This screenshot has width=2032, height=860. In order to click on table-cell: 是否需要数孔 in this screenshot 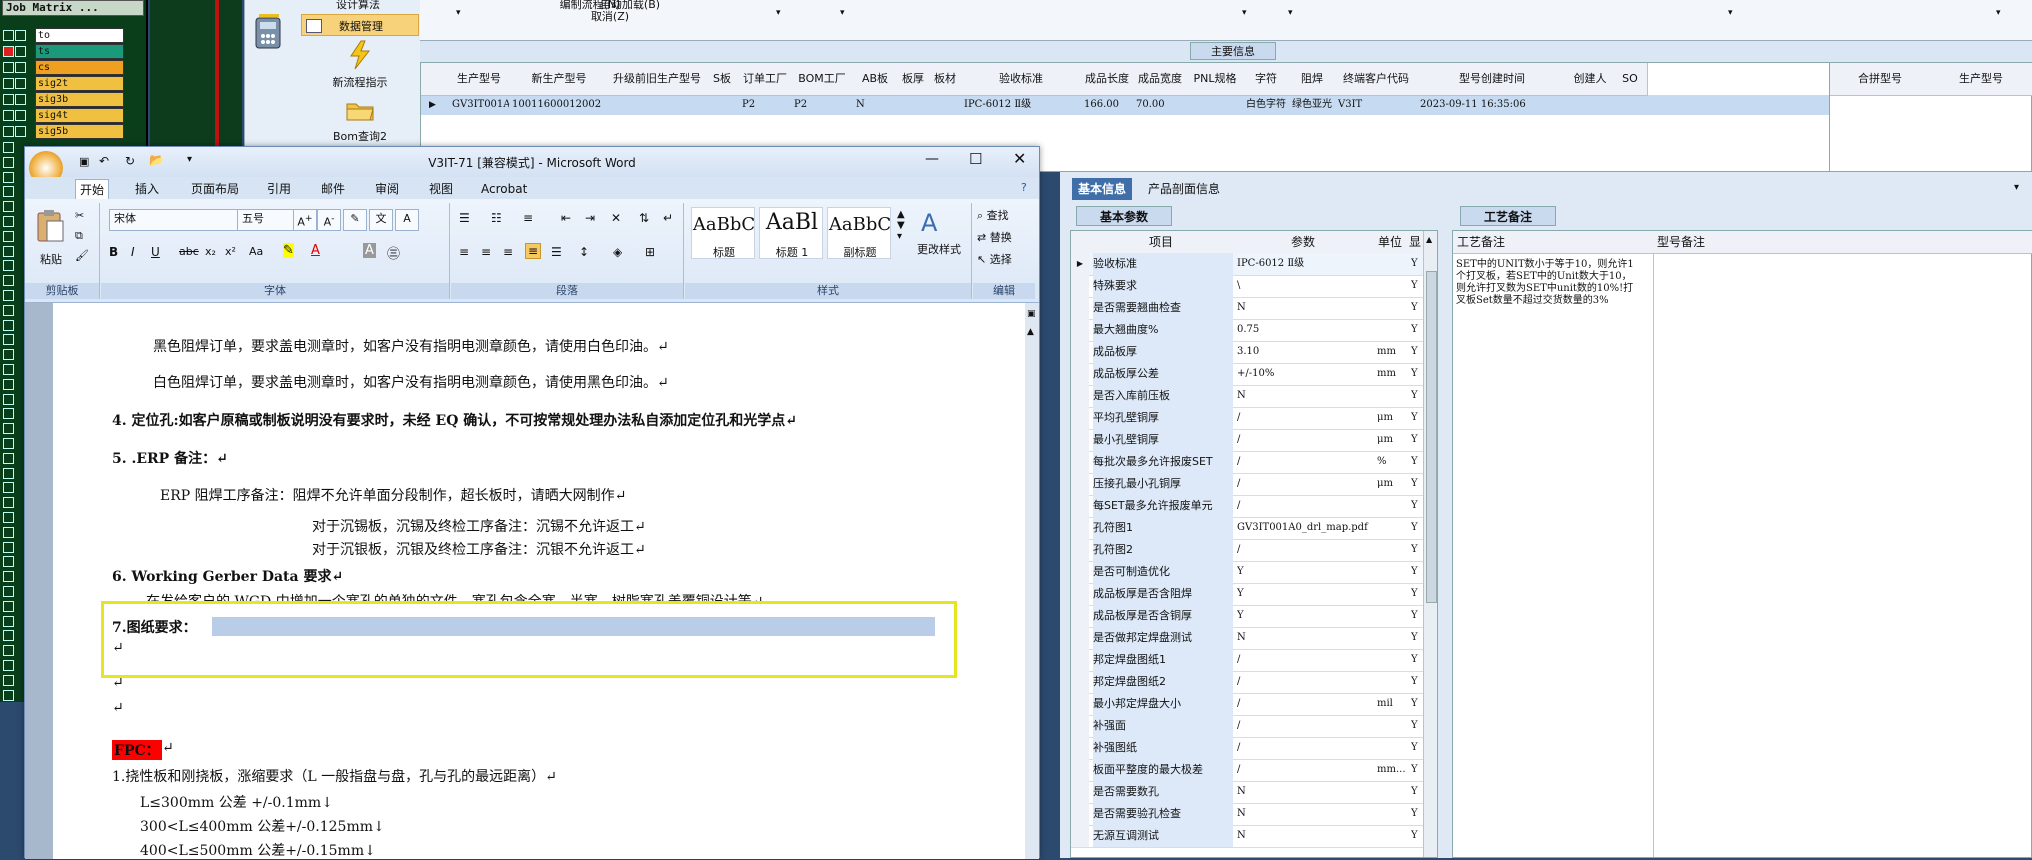, I will do `click(1163, 792)`.